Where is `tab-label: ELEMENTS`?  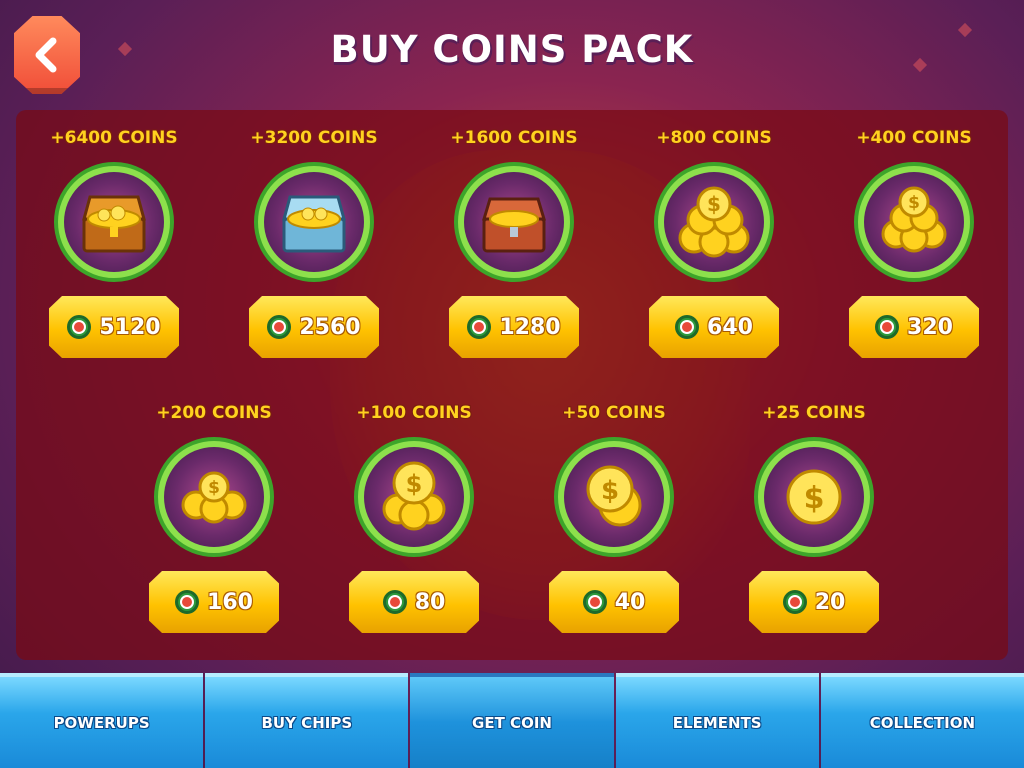 tab-label: ELEMENTS is located at coordinates (717, 722).